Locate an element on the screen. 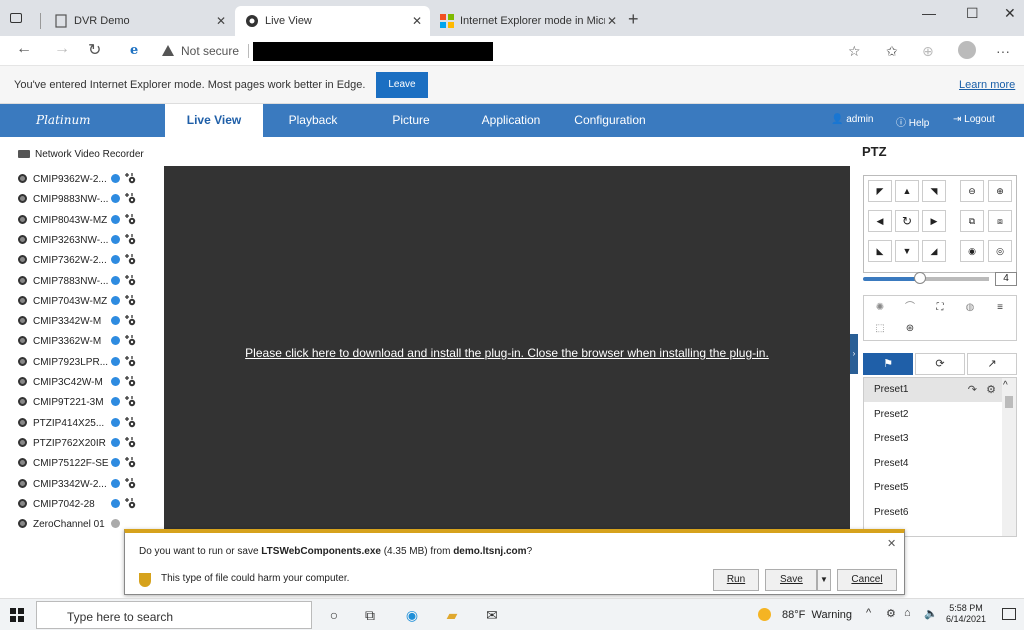 This screenshot has width=1024, height=630. mail-icon: ✉ is located at coordinates (492, 615).